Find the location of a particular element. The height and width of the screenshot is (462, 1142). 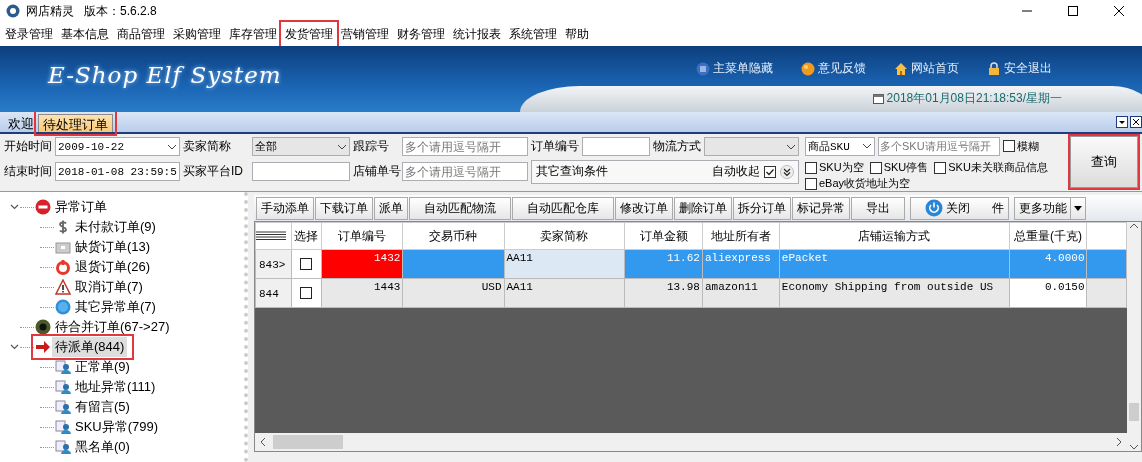

menu-item: 帮助 is located at coordinates (577, 34).